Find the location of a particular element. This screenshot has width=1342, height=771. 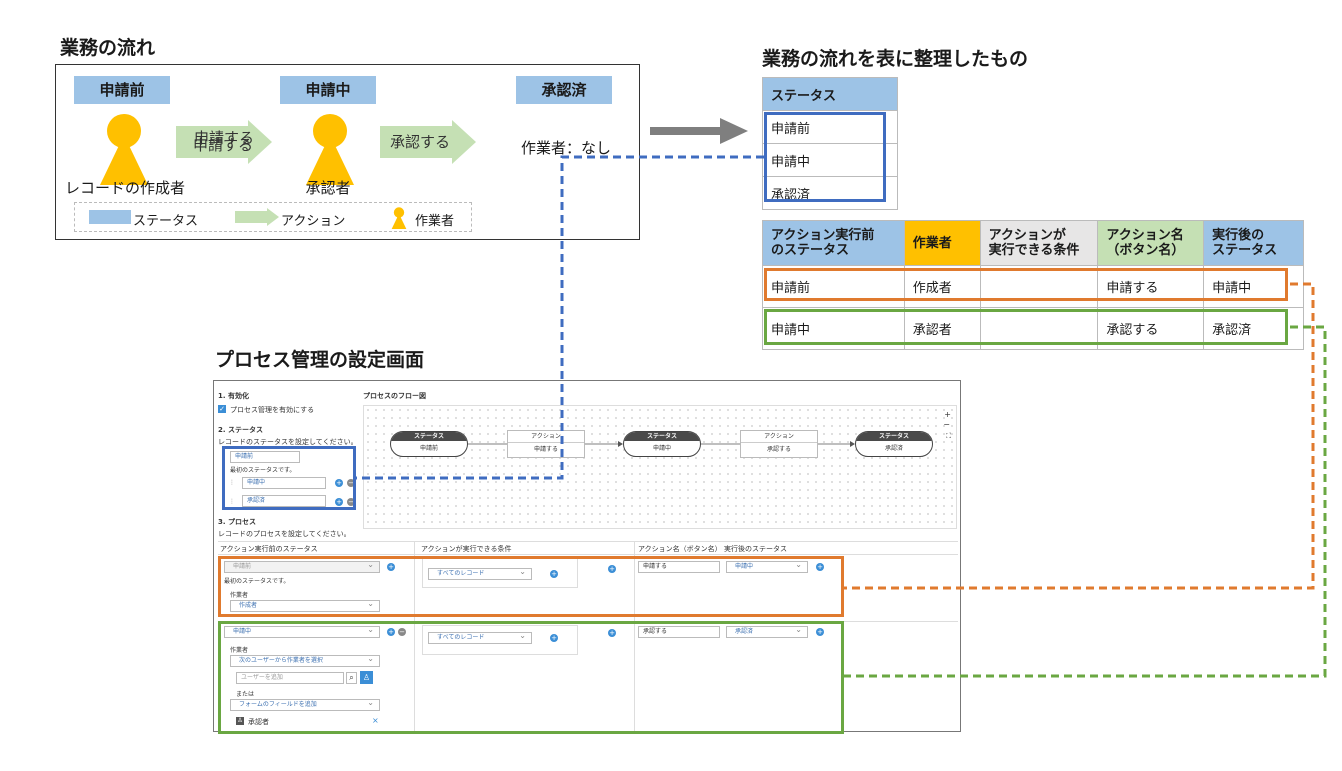

highlight-row2-box is located at coordinates (1026, 327).